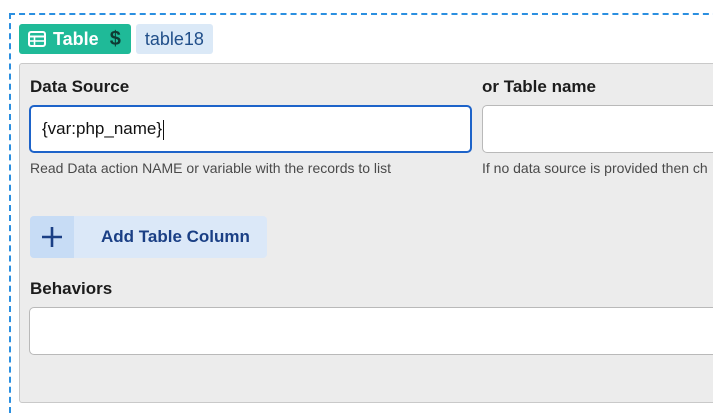 This screenshot has height=413, width=713. I want to click on component-type-label: Table, so click(76, 38).